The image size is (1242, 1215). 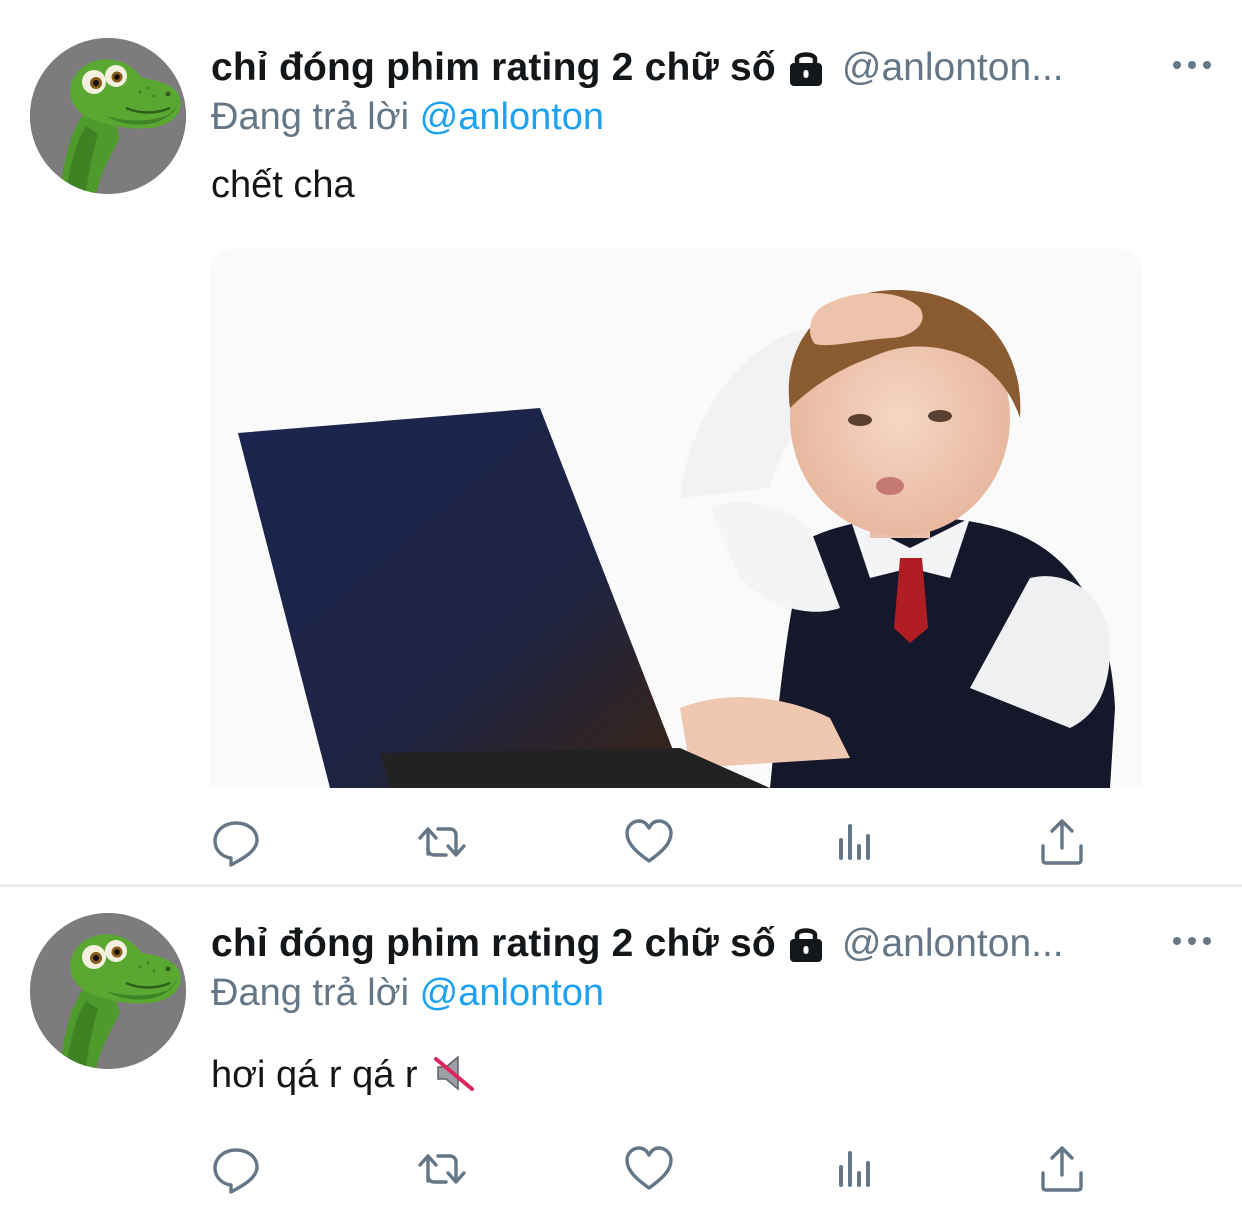 I want to click on tweet-text: hơi qá r qá r, so click(x=314, y=1075).